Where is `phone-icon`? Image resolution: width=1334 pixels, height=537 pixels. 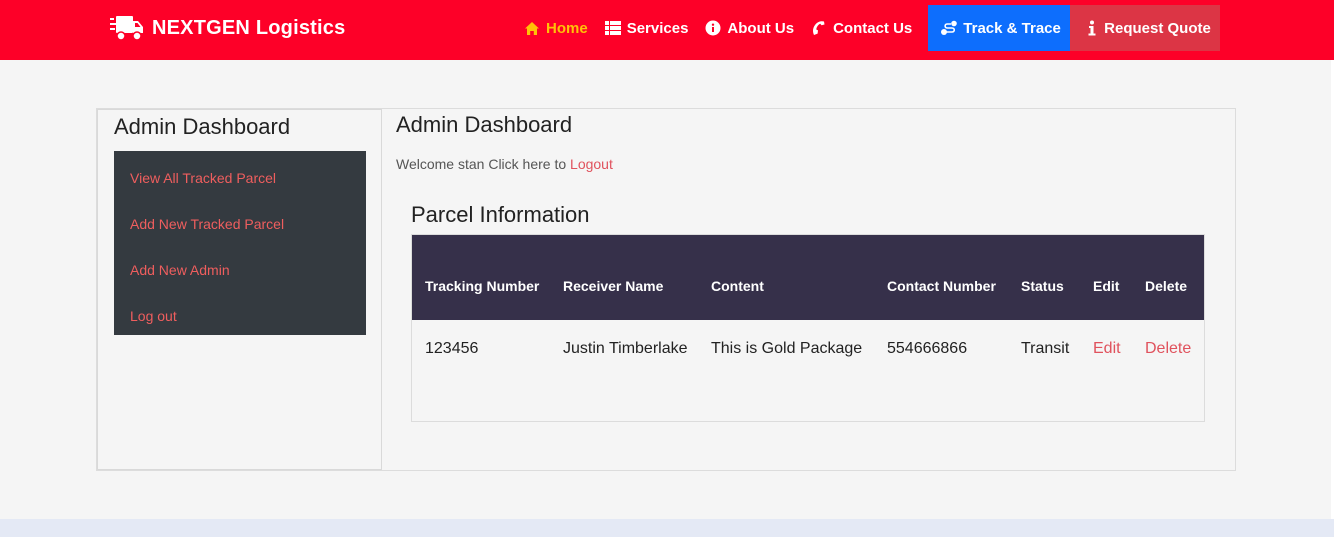 phone-icon is located at coordinates (819, 28).